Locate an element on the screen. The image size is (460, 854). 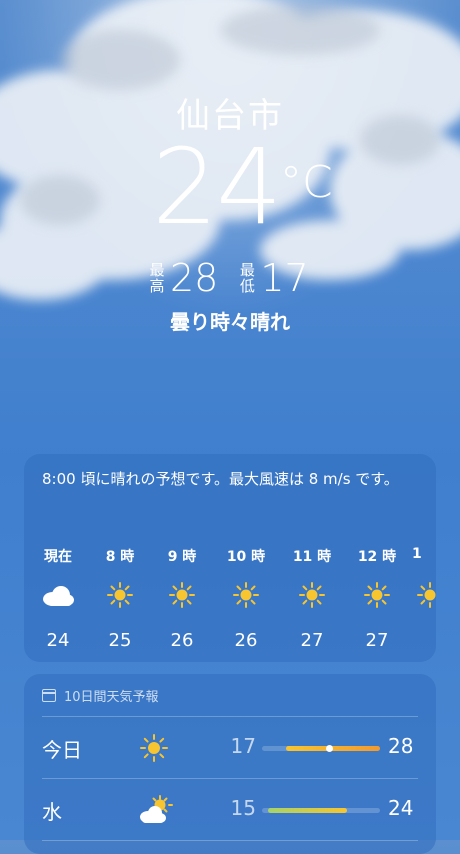
hour-label: 10 時 is located at coordinates (246, 557).